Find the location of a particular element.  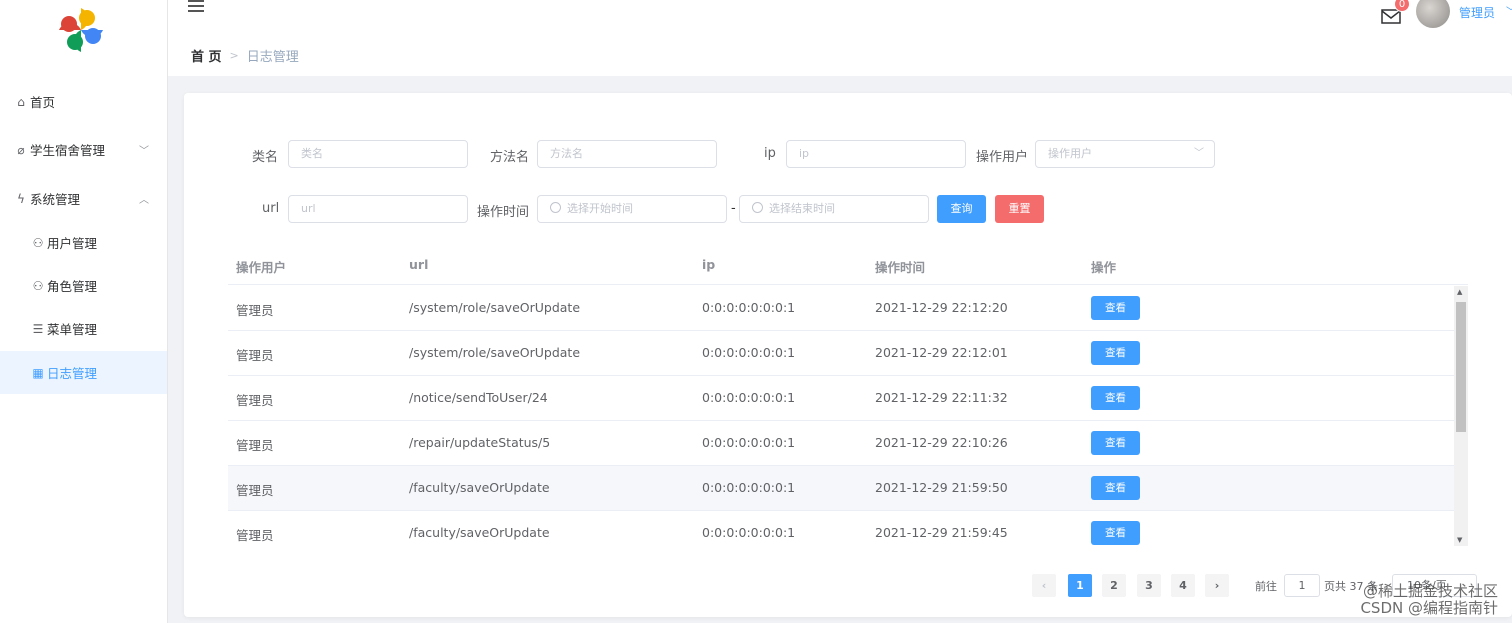

sidebar-item-menus: ☰ 菜单管理 is located at coordinates (83, 328).